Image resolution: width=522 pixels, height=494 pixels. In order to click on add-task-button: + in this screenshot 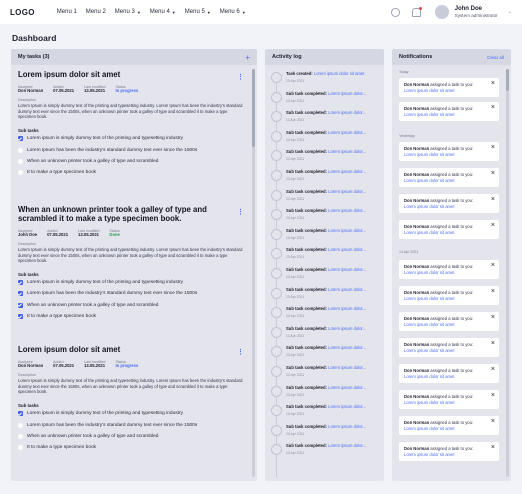, I will do `click(247, 57)`.